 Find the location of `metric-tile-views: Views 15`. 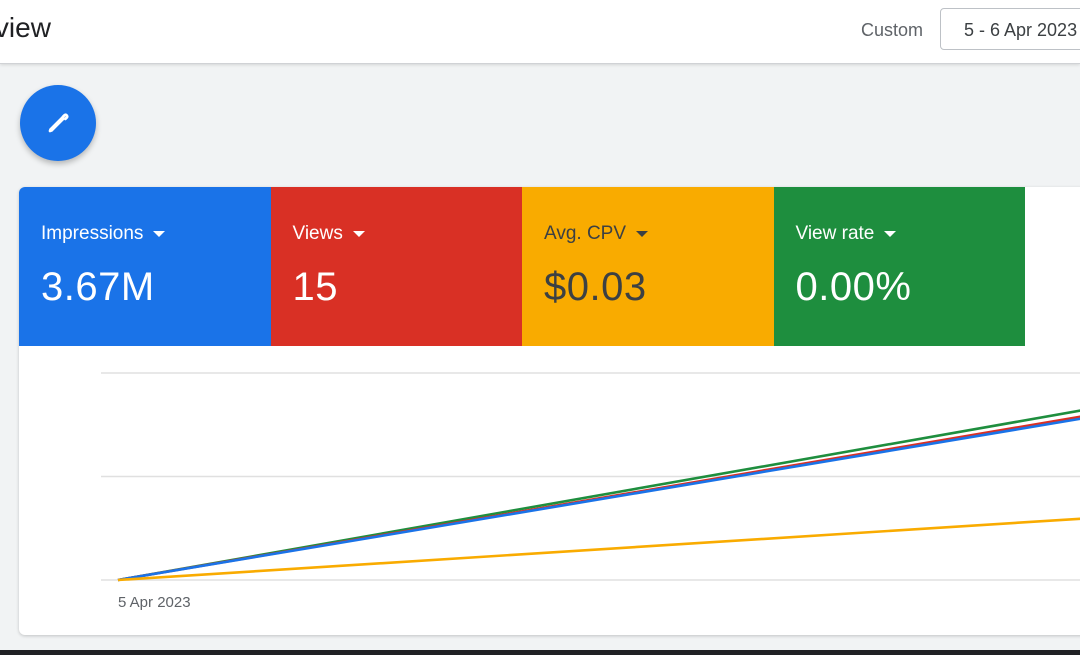

metric-tile-views: Views 15 is located at coordinates (396, 266).